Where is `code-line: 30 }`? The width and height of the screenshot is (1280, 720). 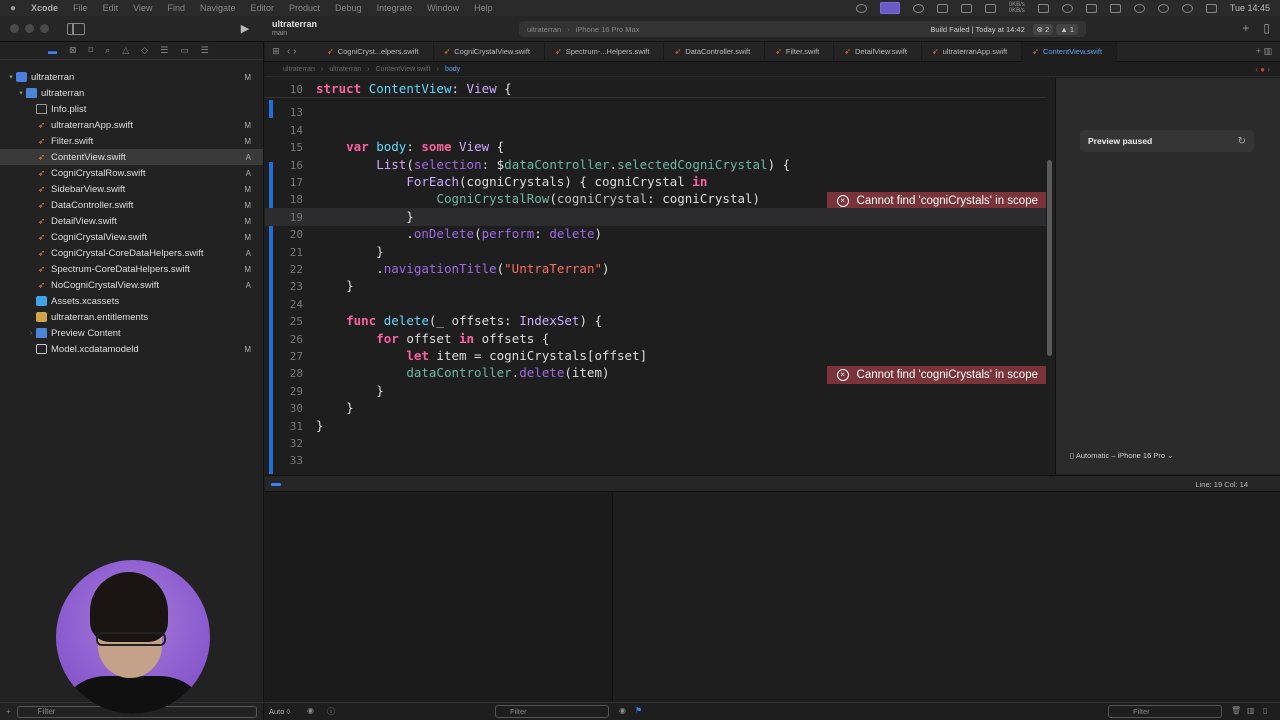
code-line: 30 } is located at coordinates (655, 408).